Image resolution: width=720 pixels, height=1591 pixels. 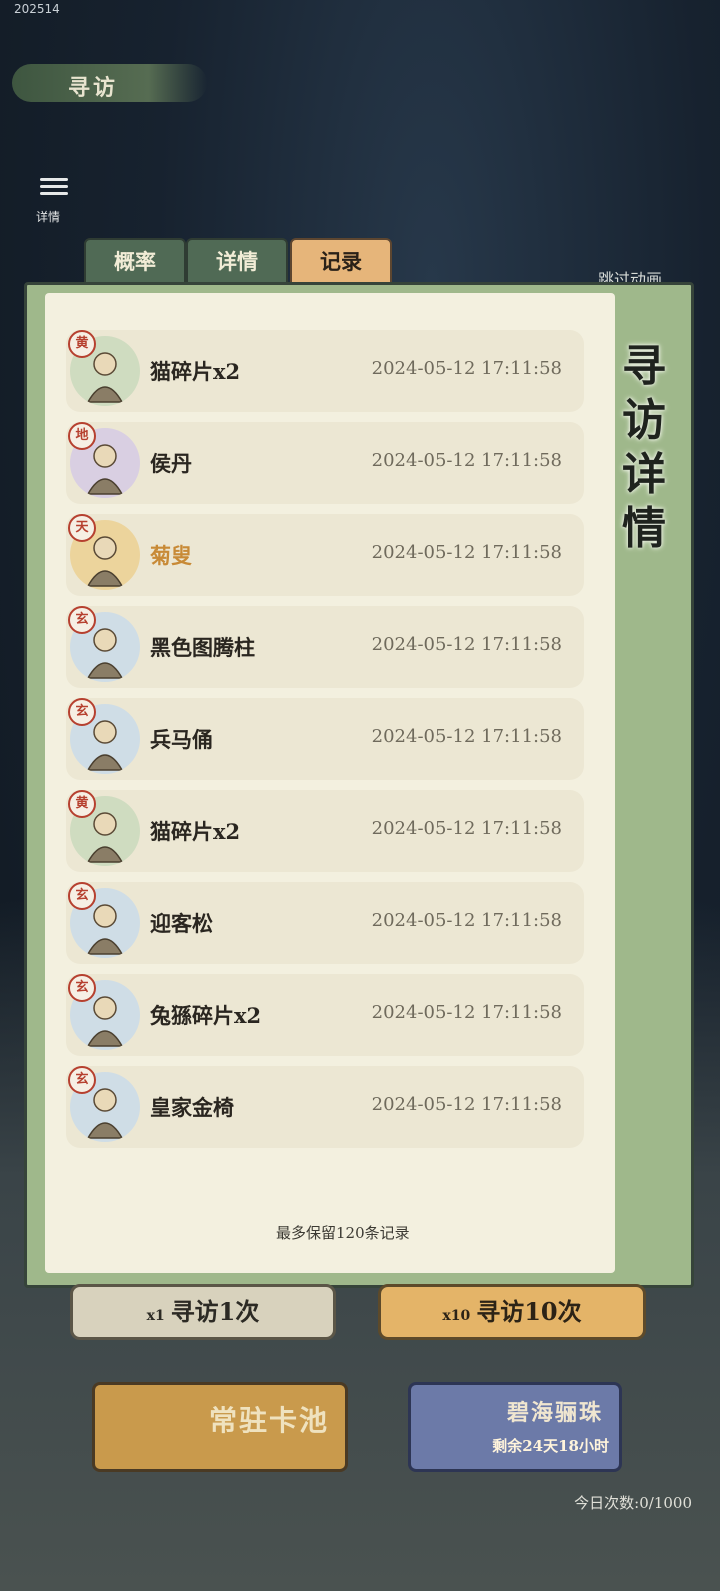 What do you see at coordinates (325, 647) in the screenshot?
I see `record-row: 玄黑色图腾柱 2024-05-12 17:11:58` at bounding box center [325, 647].